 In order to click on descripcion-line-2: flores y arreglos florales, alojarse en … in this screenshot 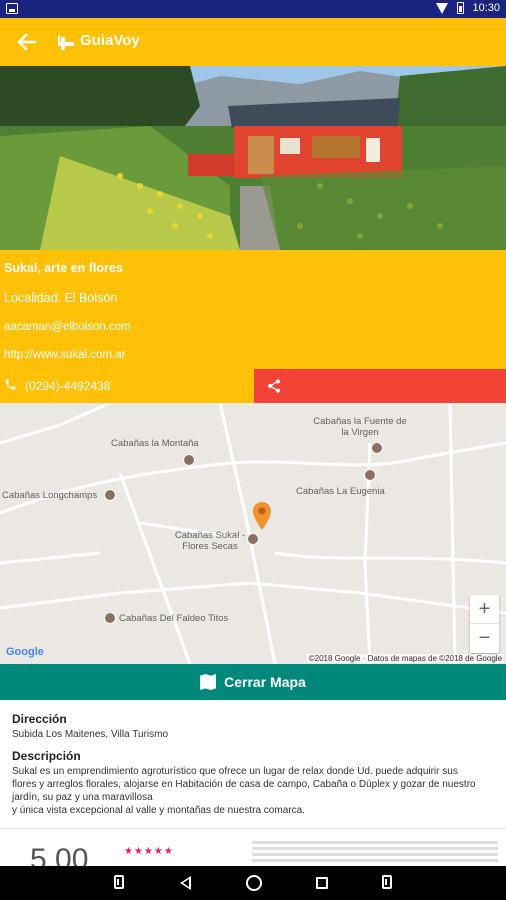, I will do `click(244, 784)`.